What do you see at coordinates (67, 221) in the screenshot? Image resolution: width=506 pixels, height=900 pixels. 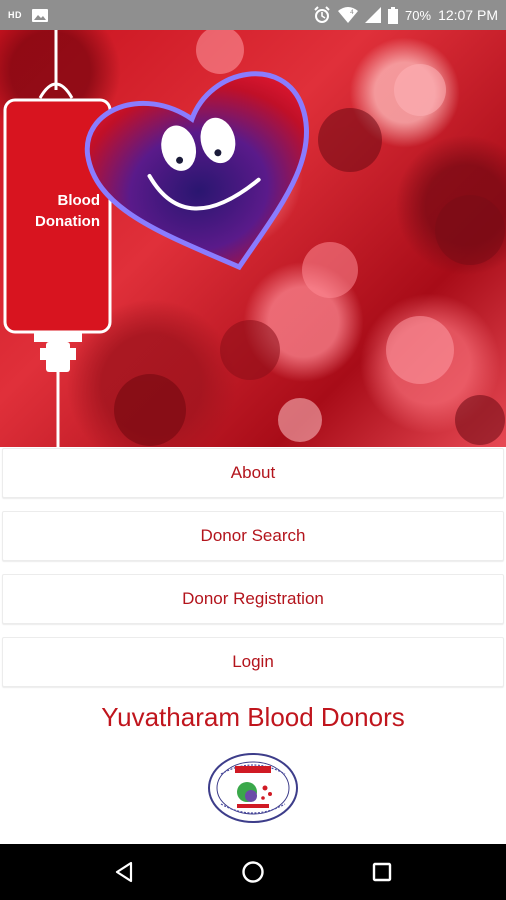 I see `bag-label-line2: Donation` at bounding box center [67, 221].